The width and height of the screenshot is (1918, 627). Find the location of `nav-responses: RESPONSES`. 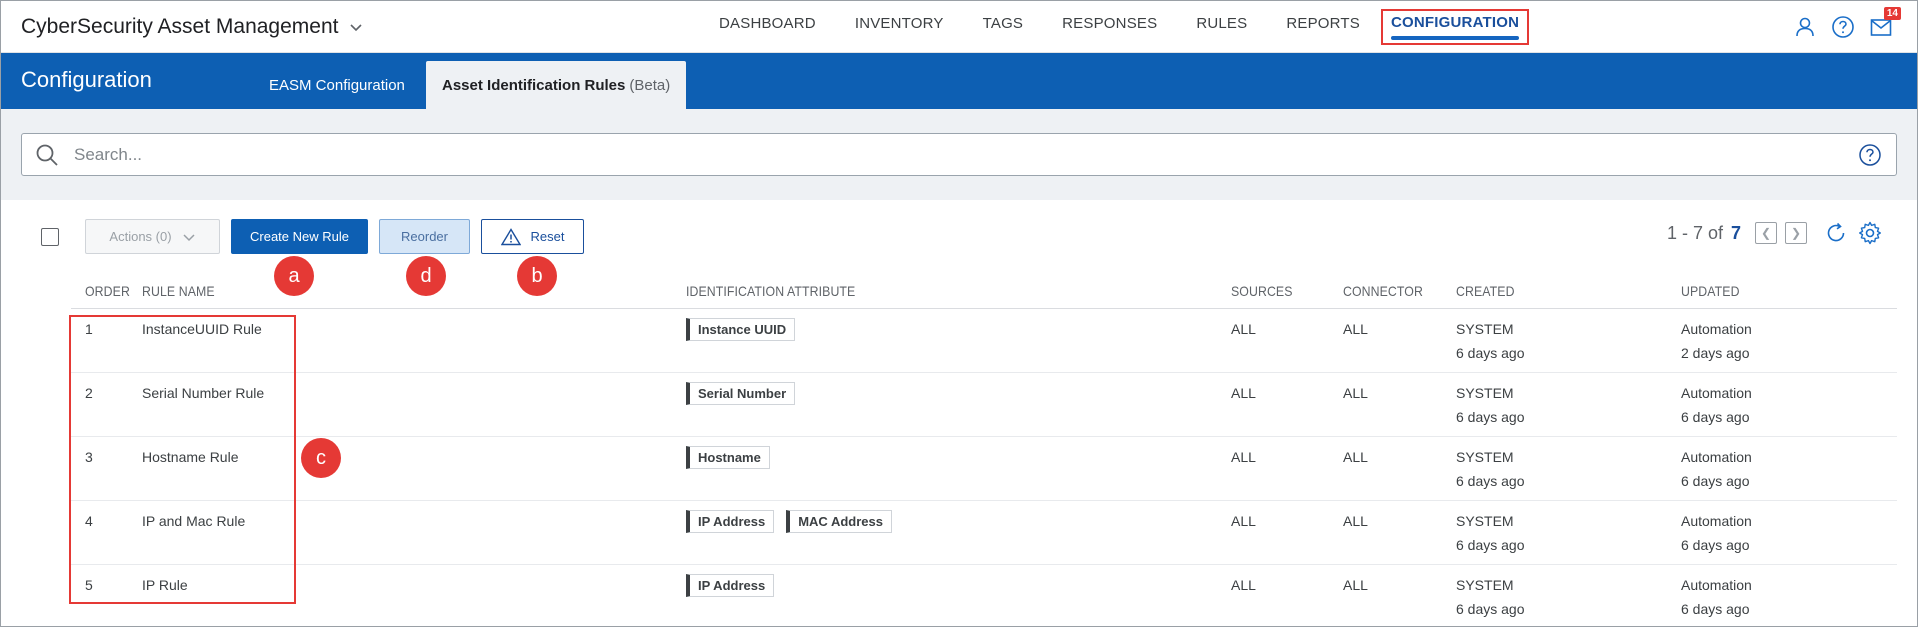

nav-responses: RESPONSES is located at coordinates (1109, 27).